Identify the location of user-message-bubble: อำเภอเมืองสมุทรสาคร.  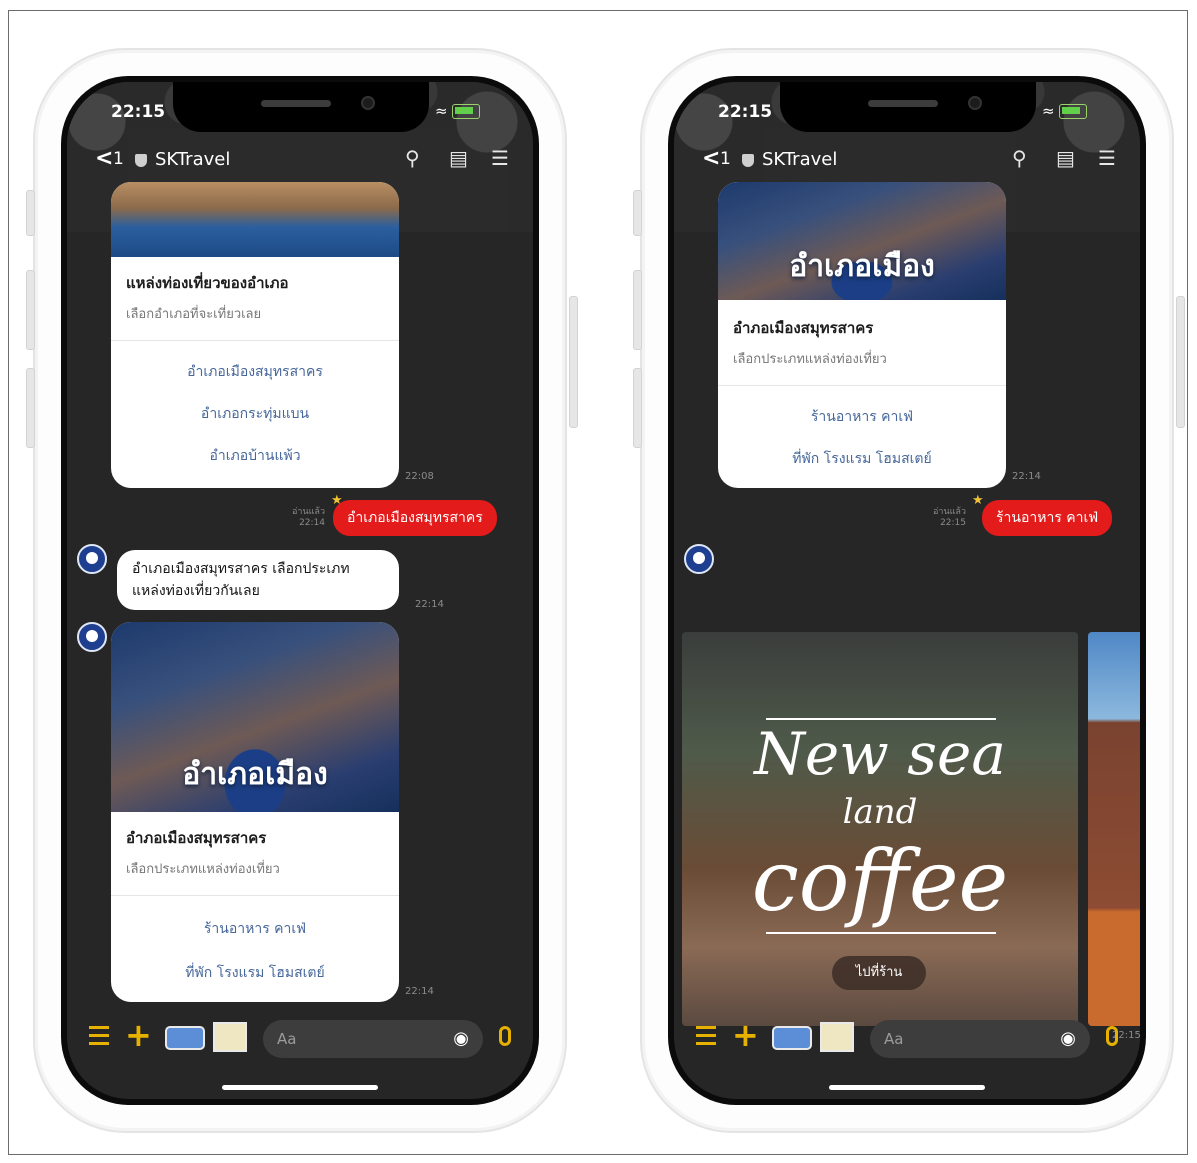
(415, 518).